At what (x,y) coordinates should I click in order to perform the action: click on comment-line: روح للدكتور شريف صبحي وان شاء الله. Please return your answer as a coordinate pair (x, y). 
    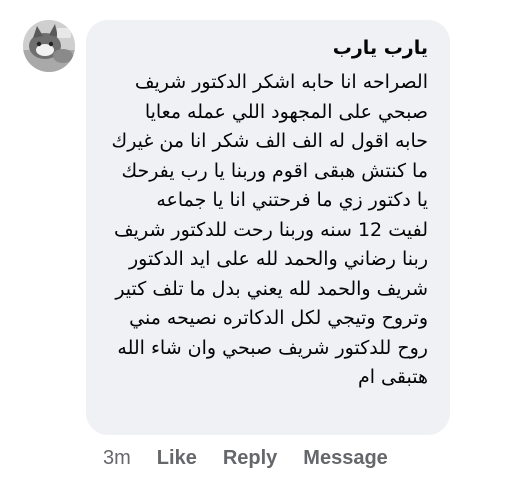
    Looking at the image, I should click on (272, 347).